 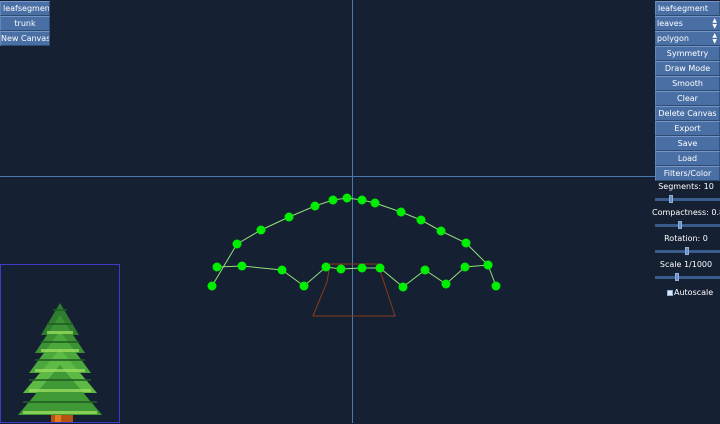 I want to click on outer-leaf-path, so click(x=354, y=242).